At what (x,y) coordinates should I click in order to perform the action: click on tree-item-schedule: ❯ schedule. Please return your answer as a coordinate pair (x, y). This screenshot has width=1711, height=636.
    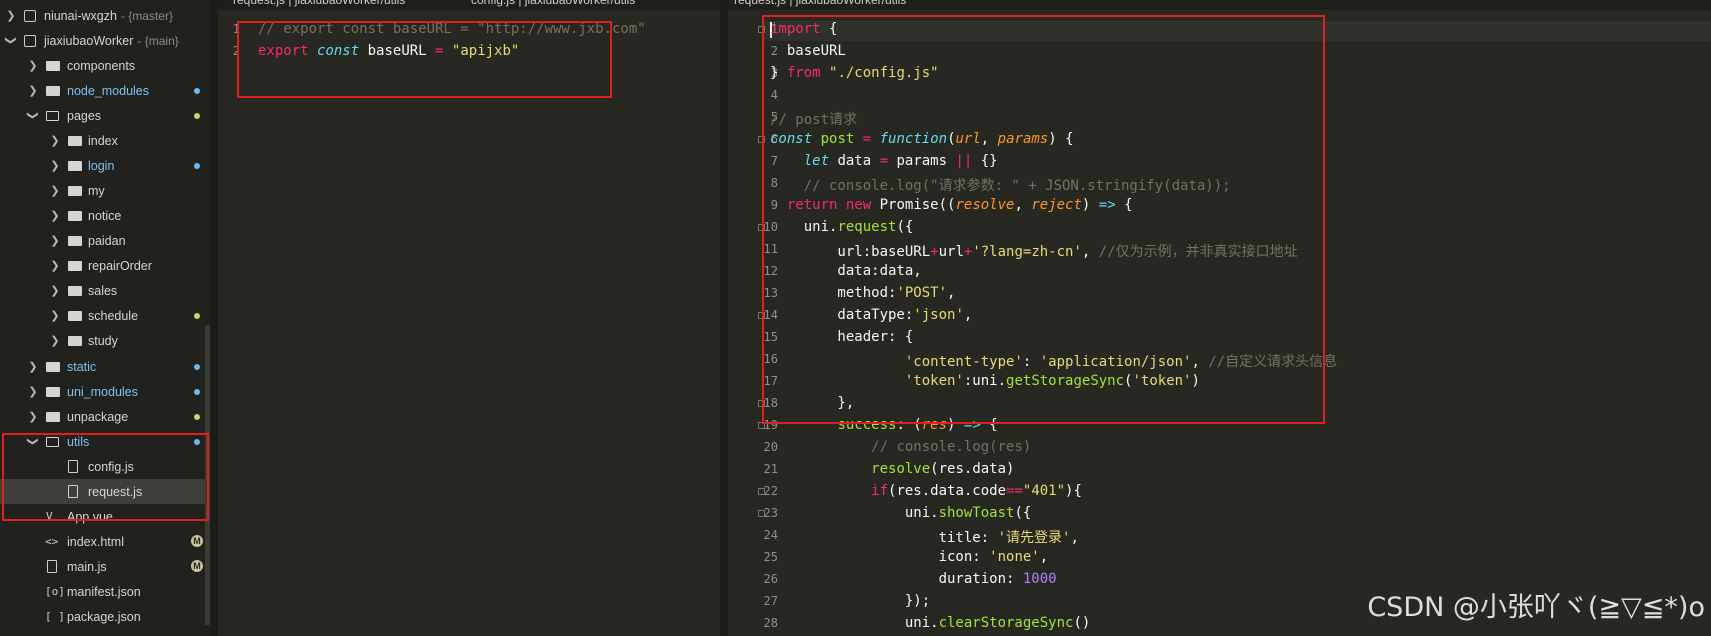
    Looking at the image, I should click on (102, 315).